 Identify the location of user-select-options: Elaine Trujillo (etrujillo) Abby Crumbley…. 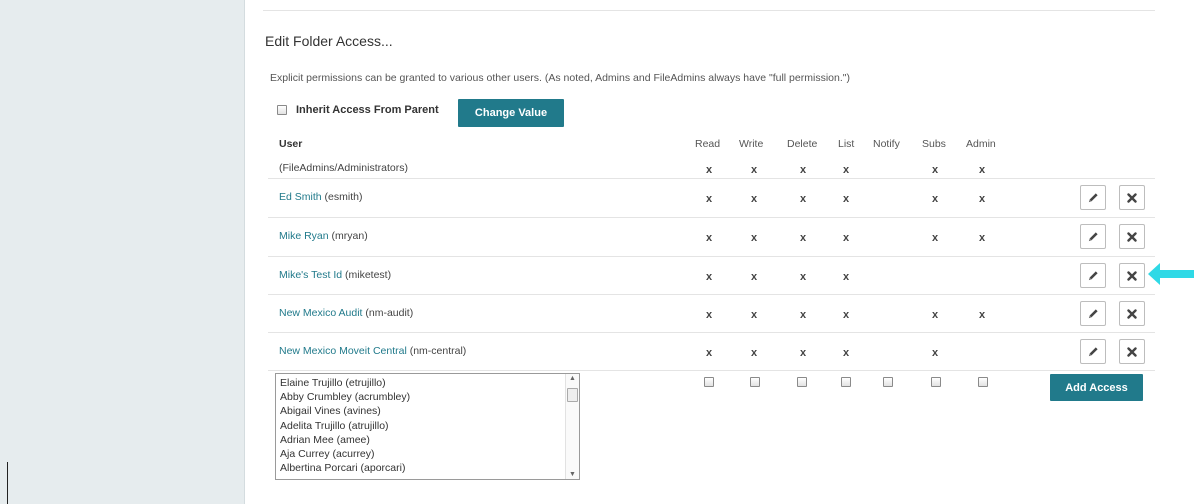
(345, 425).